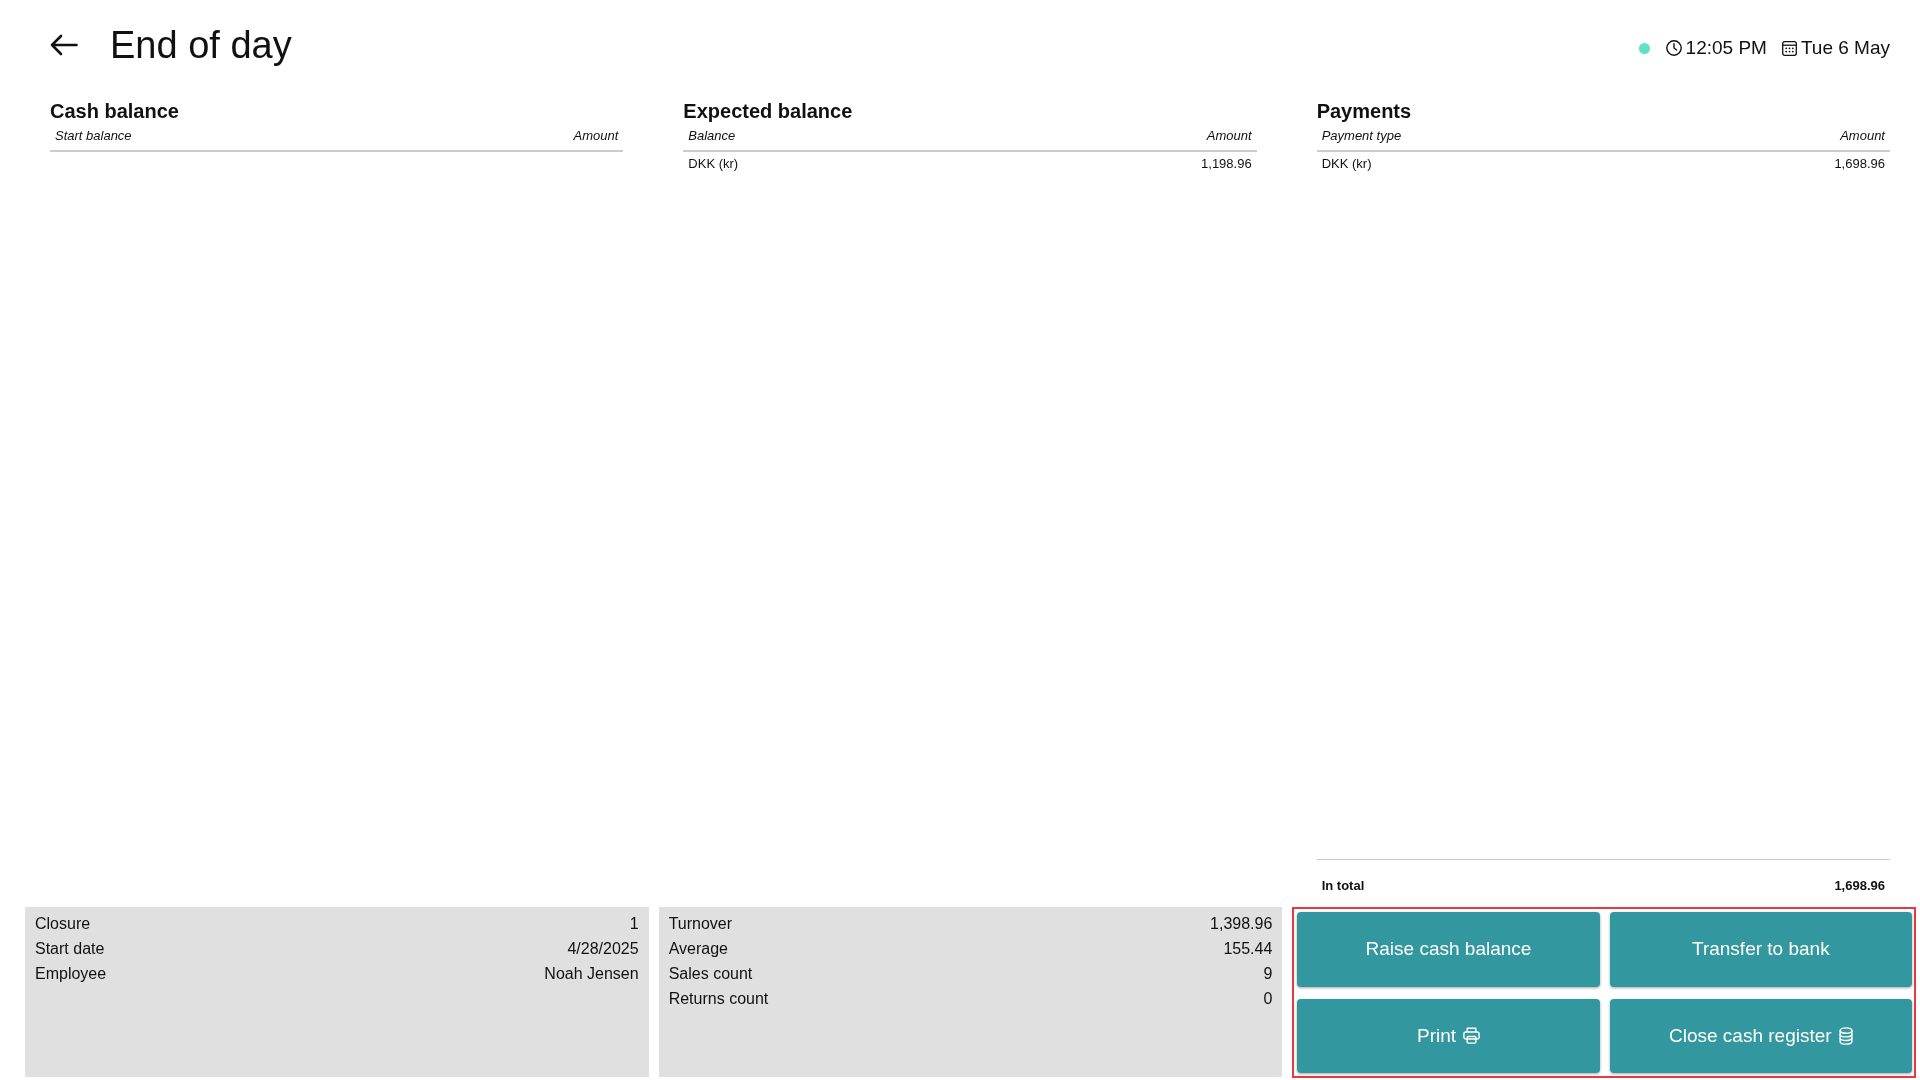  I want to click on summary-label: Closure, so click(63, 924).